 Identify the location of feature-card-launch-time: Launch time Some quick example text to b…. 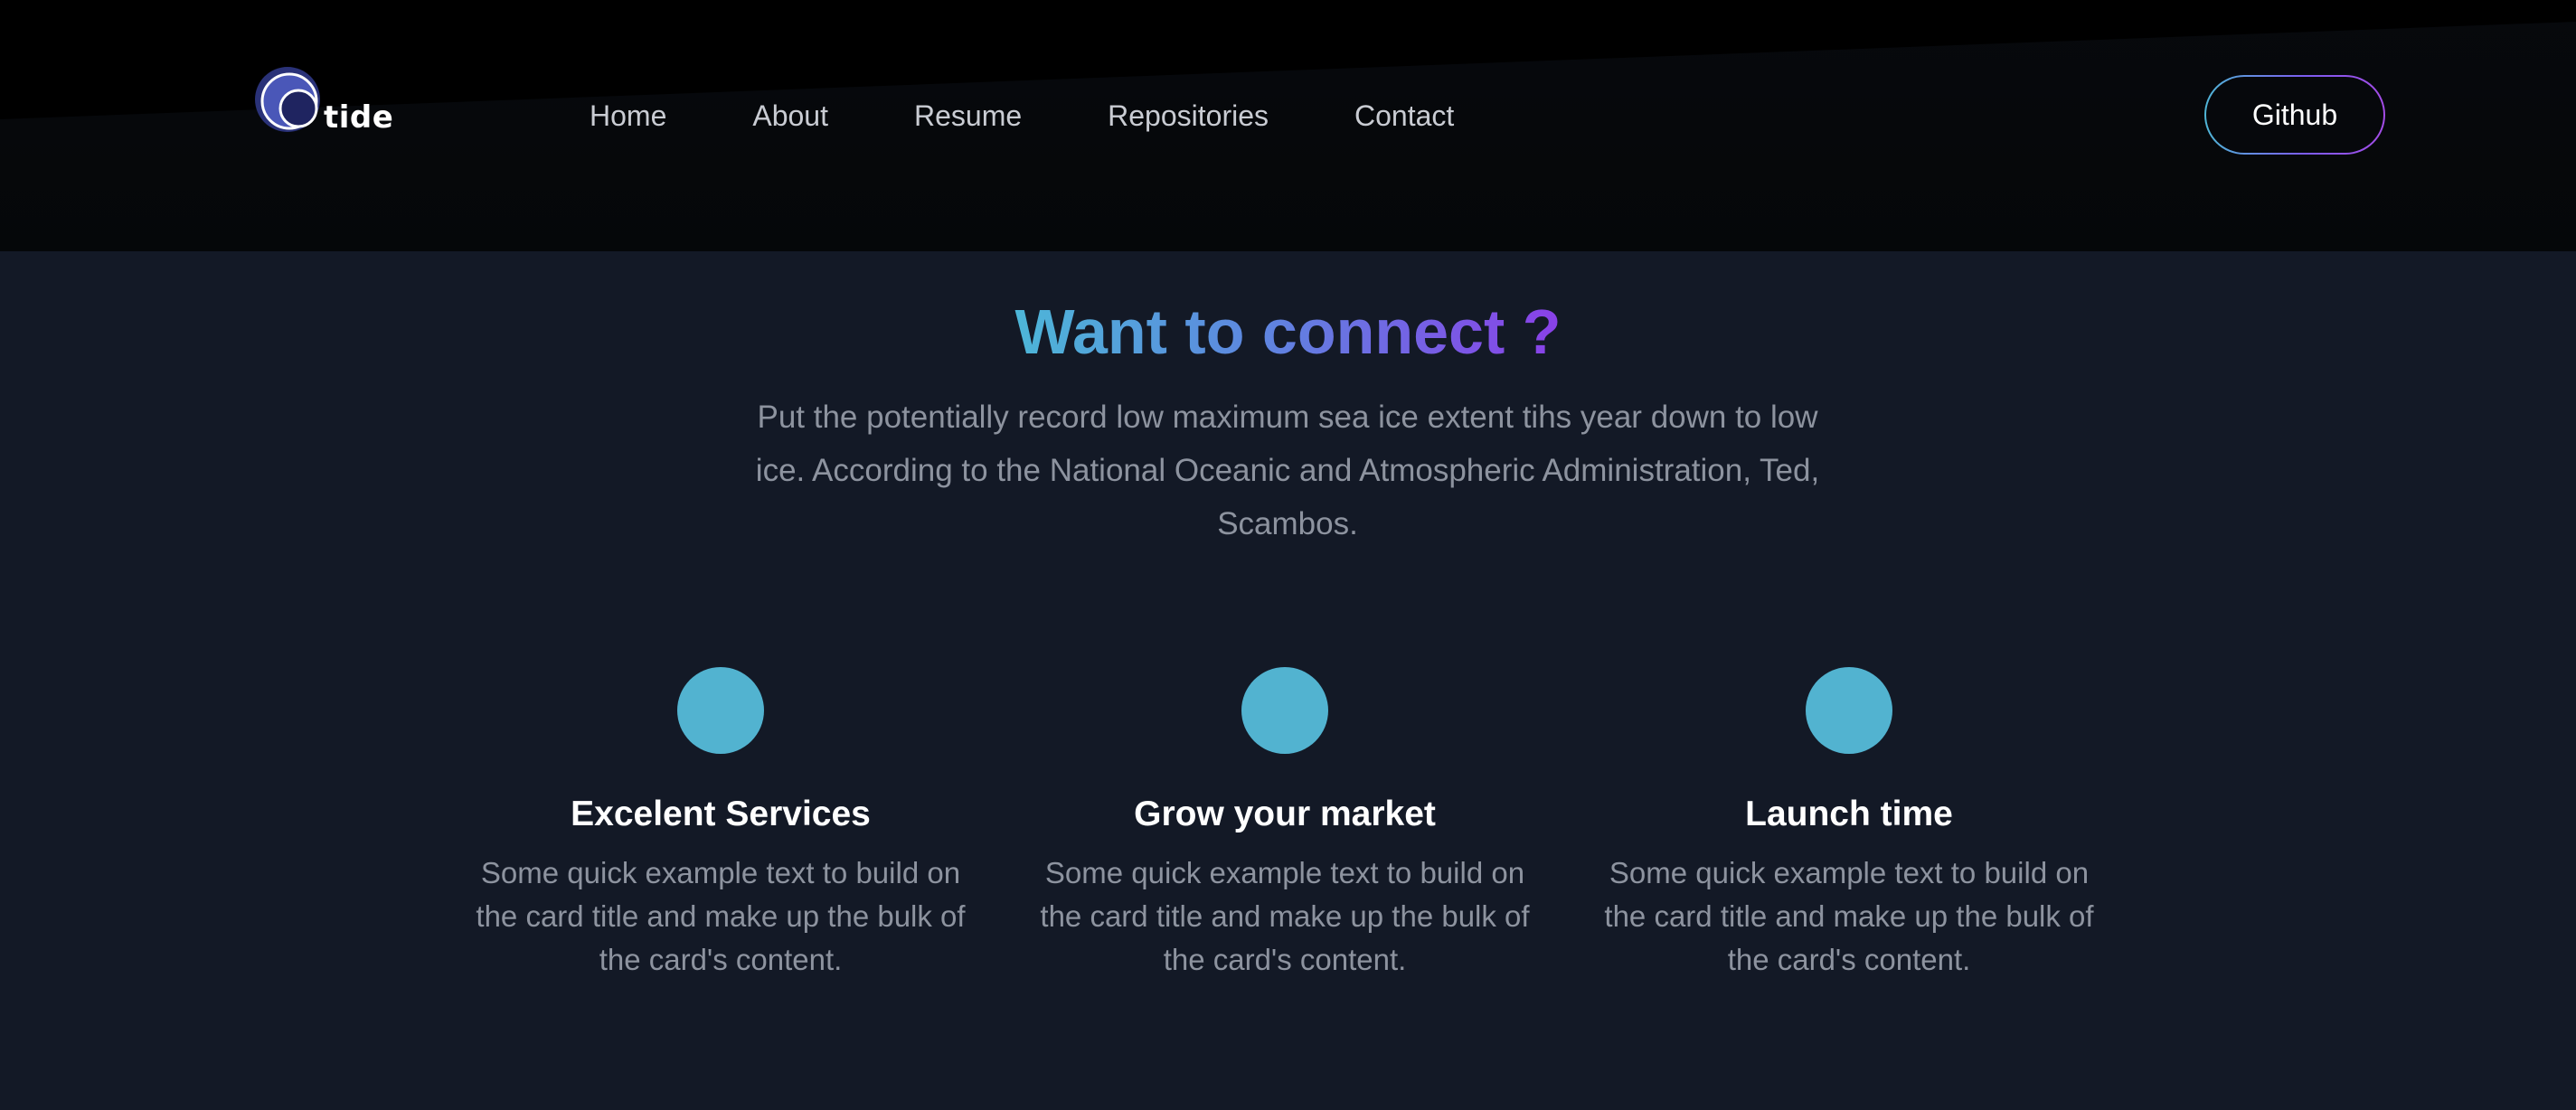
(1849, 824).